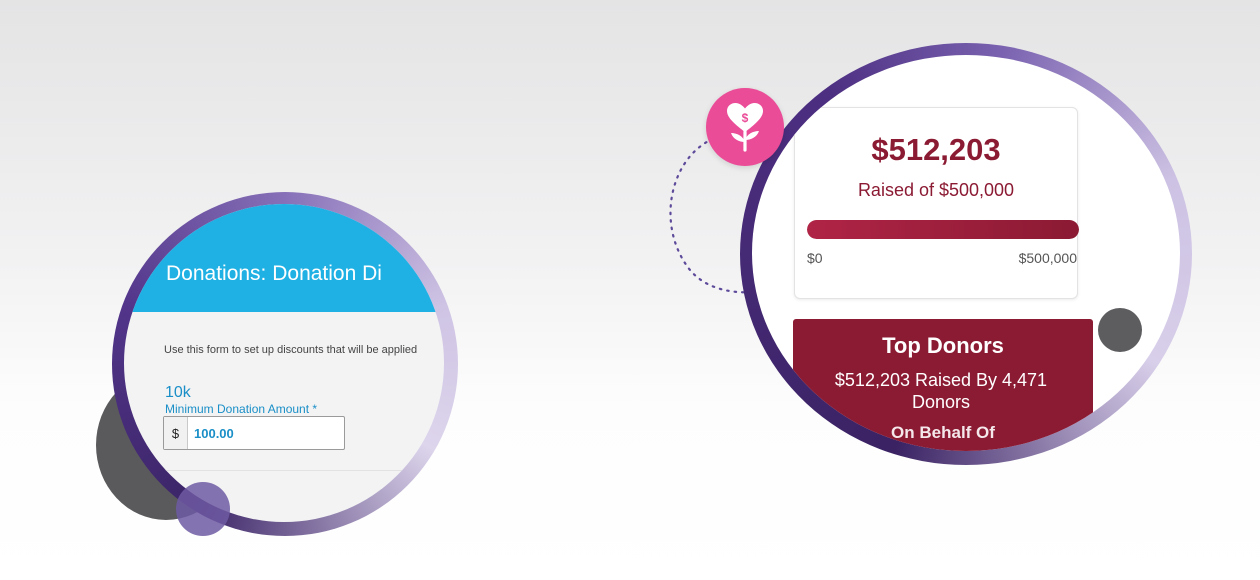 The width and height of the screenshot is (1260, 580). What do you see at coordinates (254, 433) in the screenshot?
I see `minimum-donation-input: $ 100.00` at bounding box center [254, 433].